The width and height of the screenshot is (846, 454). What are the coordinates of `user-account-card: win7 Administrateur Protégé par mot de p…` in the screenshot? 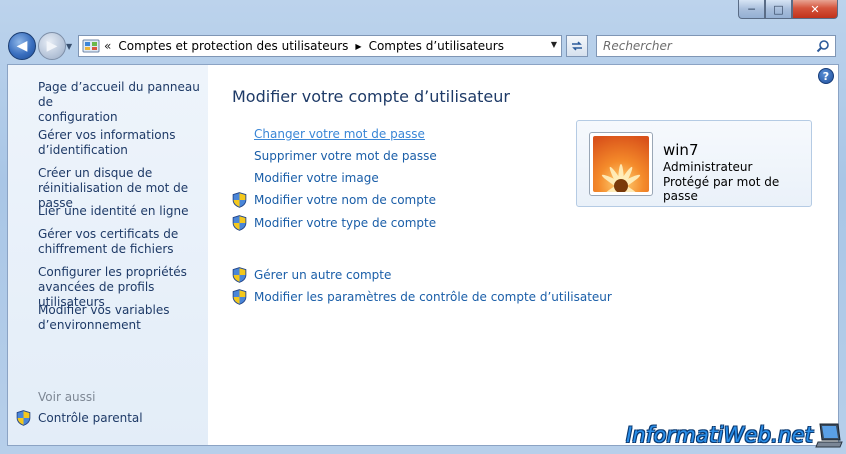 It's located at (694, 164).